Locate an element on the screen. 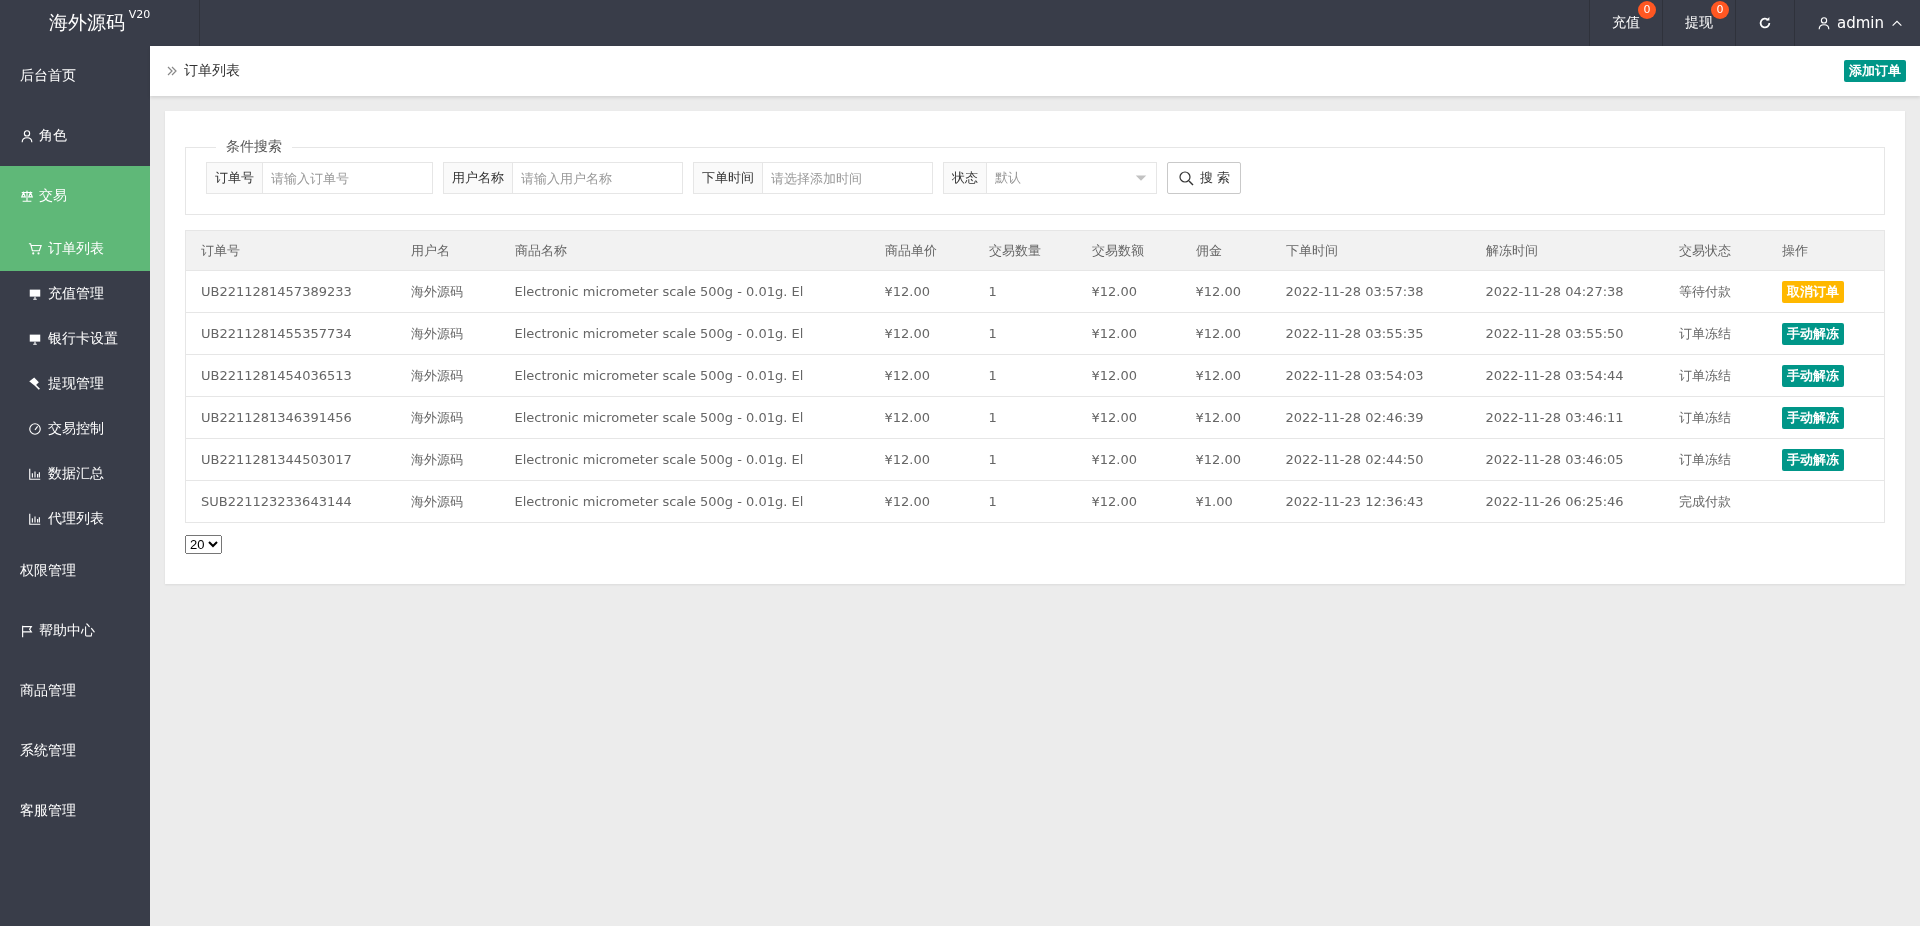  sidebar-item: 帮助中心 is located at coordinates (75, 631).